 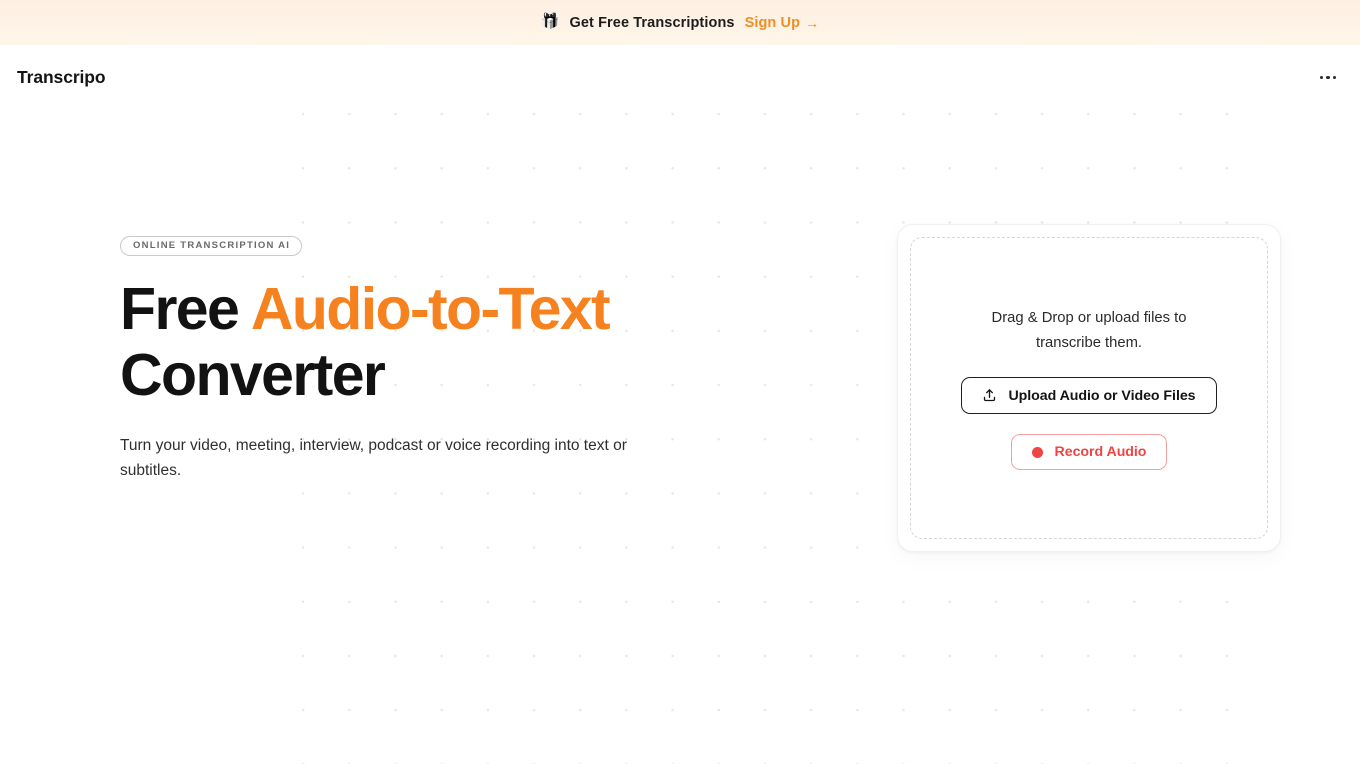 I want to click on upload-icon, so click(x=989, y=395).